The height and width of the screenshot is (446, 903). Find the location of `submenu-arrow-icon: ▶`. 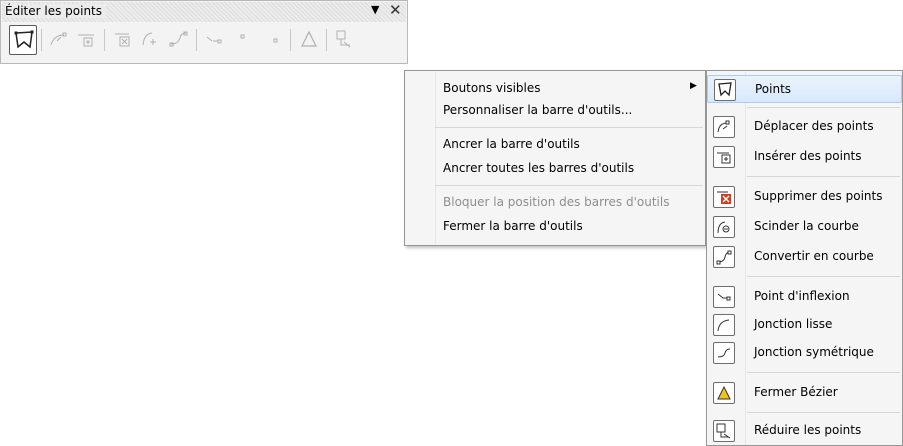

submenu-arrow-icon: ▶ is located at coordinates (693, 86).